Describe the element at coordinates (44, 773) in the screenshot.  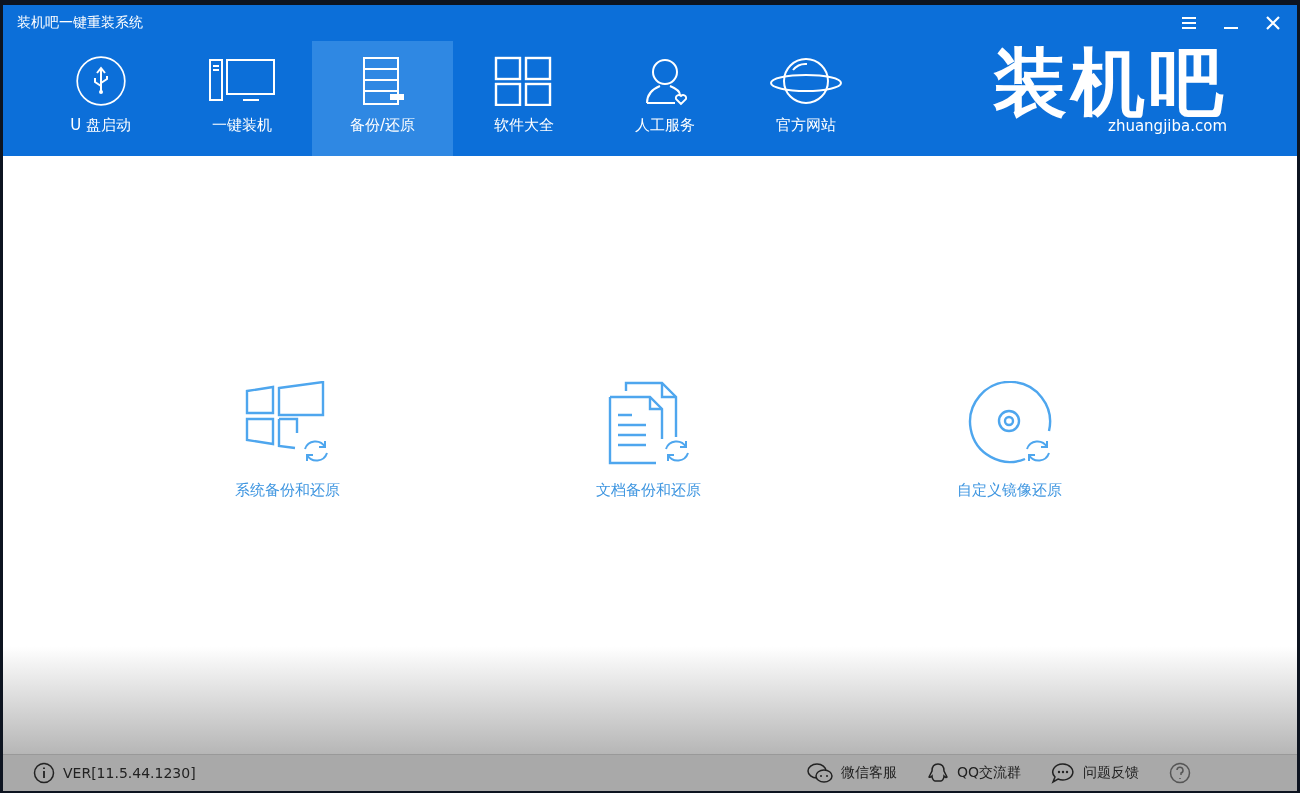
I see `info-icon` at that location.